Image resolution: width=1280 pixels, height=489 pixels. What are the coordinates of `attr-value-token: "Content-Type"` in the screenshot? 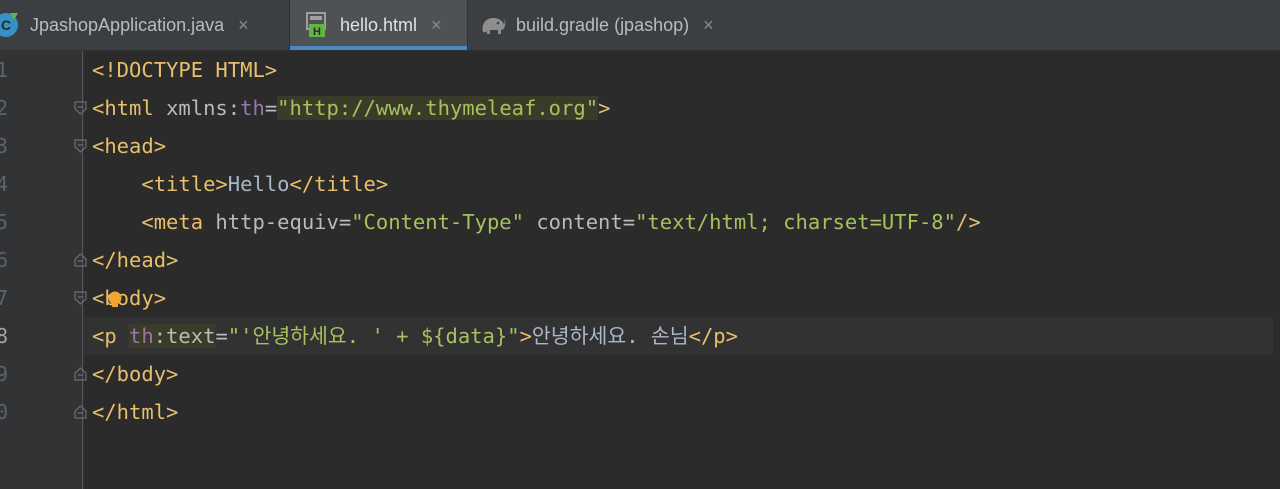 It's located at (437, 222).